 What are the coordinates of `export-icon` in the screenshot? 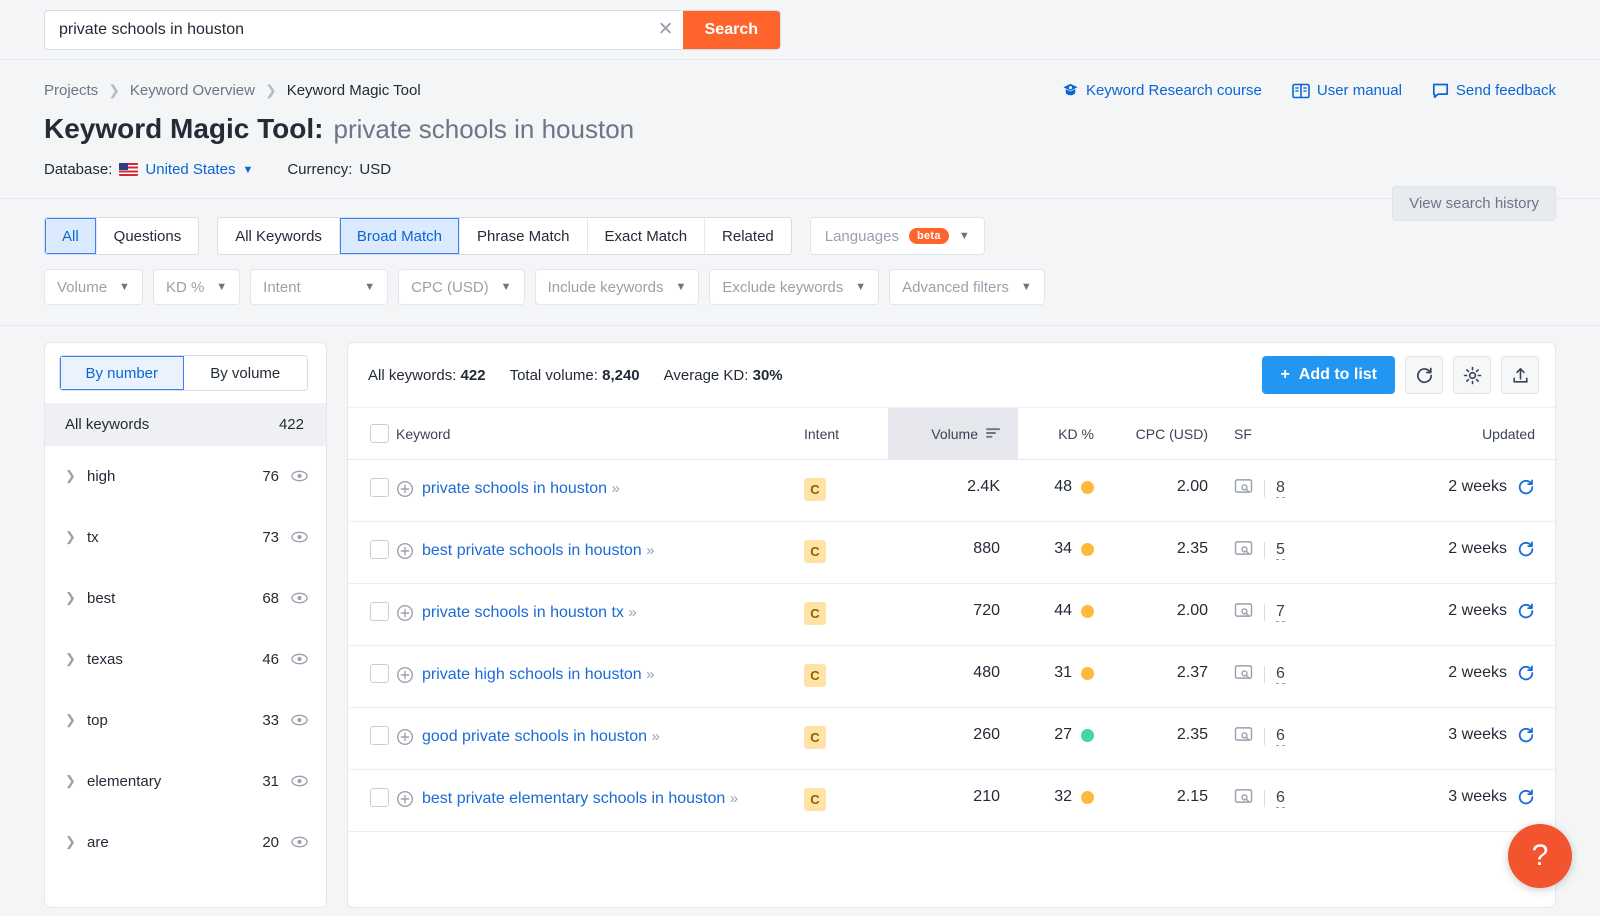 It's located at (1520, 375).